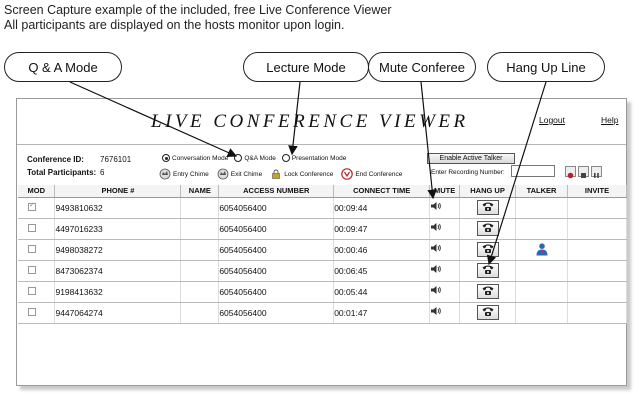 Image resolution: width=639 pixels, height=408 pixels. Describe the element at coordinates (609, 120) in the screenshot. I see `help-link: Help` at that location.